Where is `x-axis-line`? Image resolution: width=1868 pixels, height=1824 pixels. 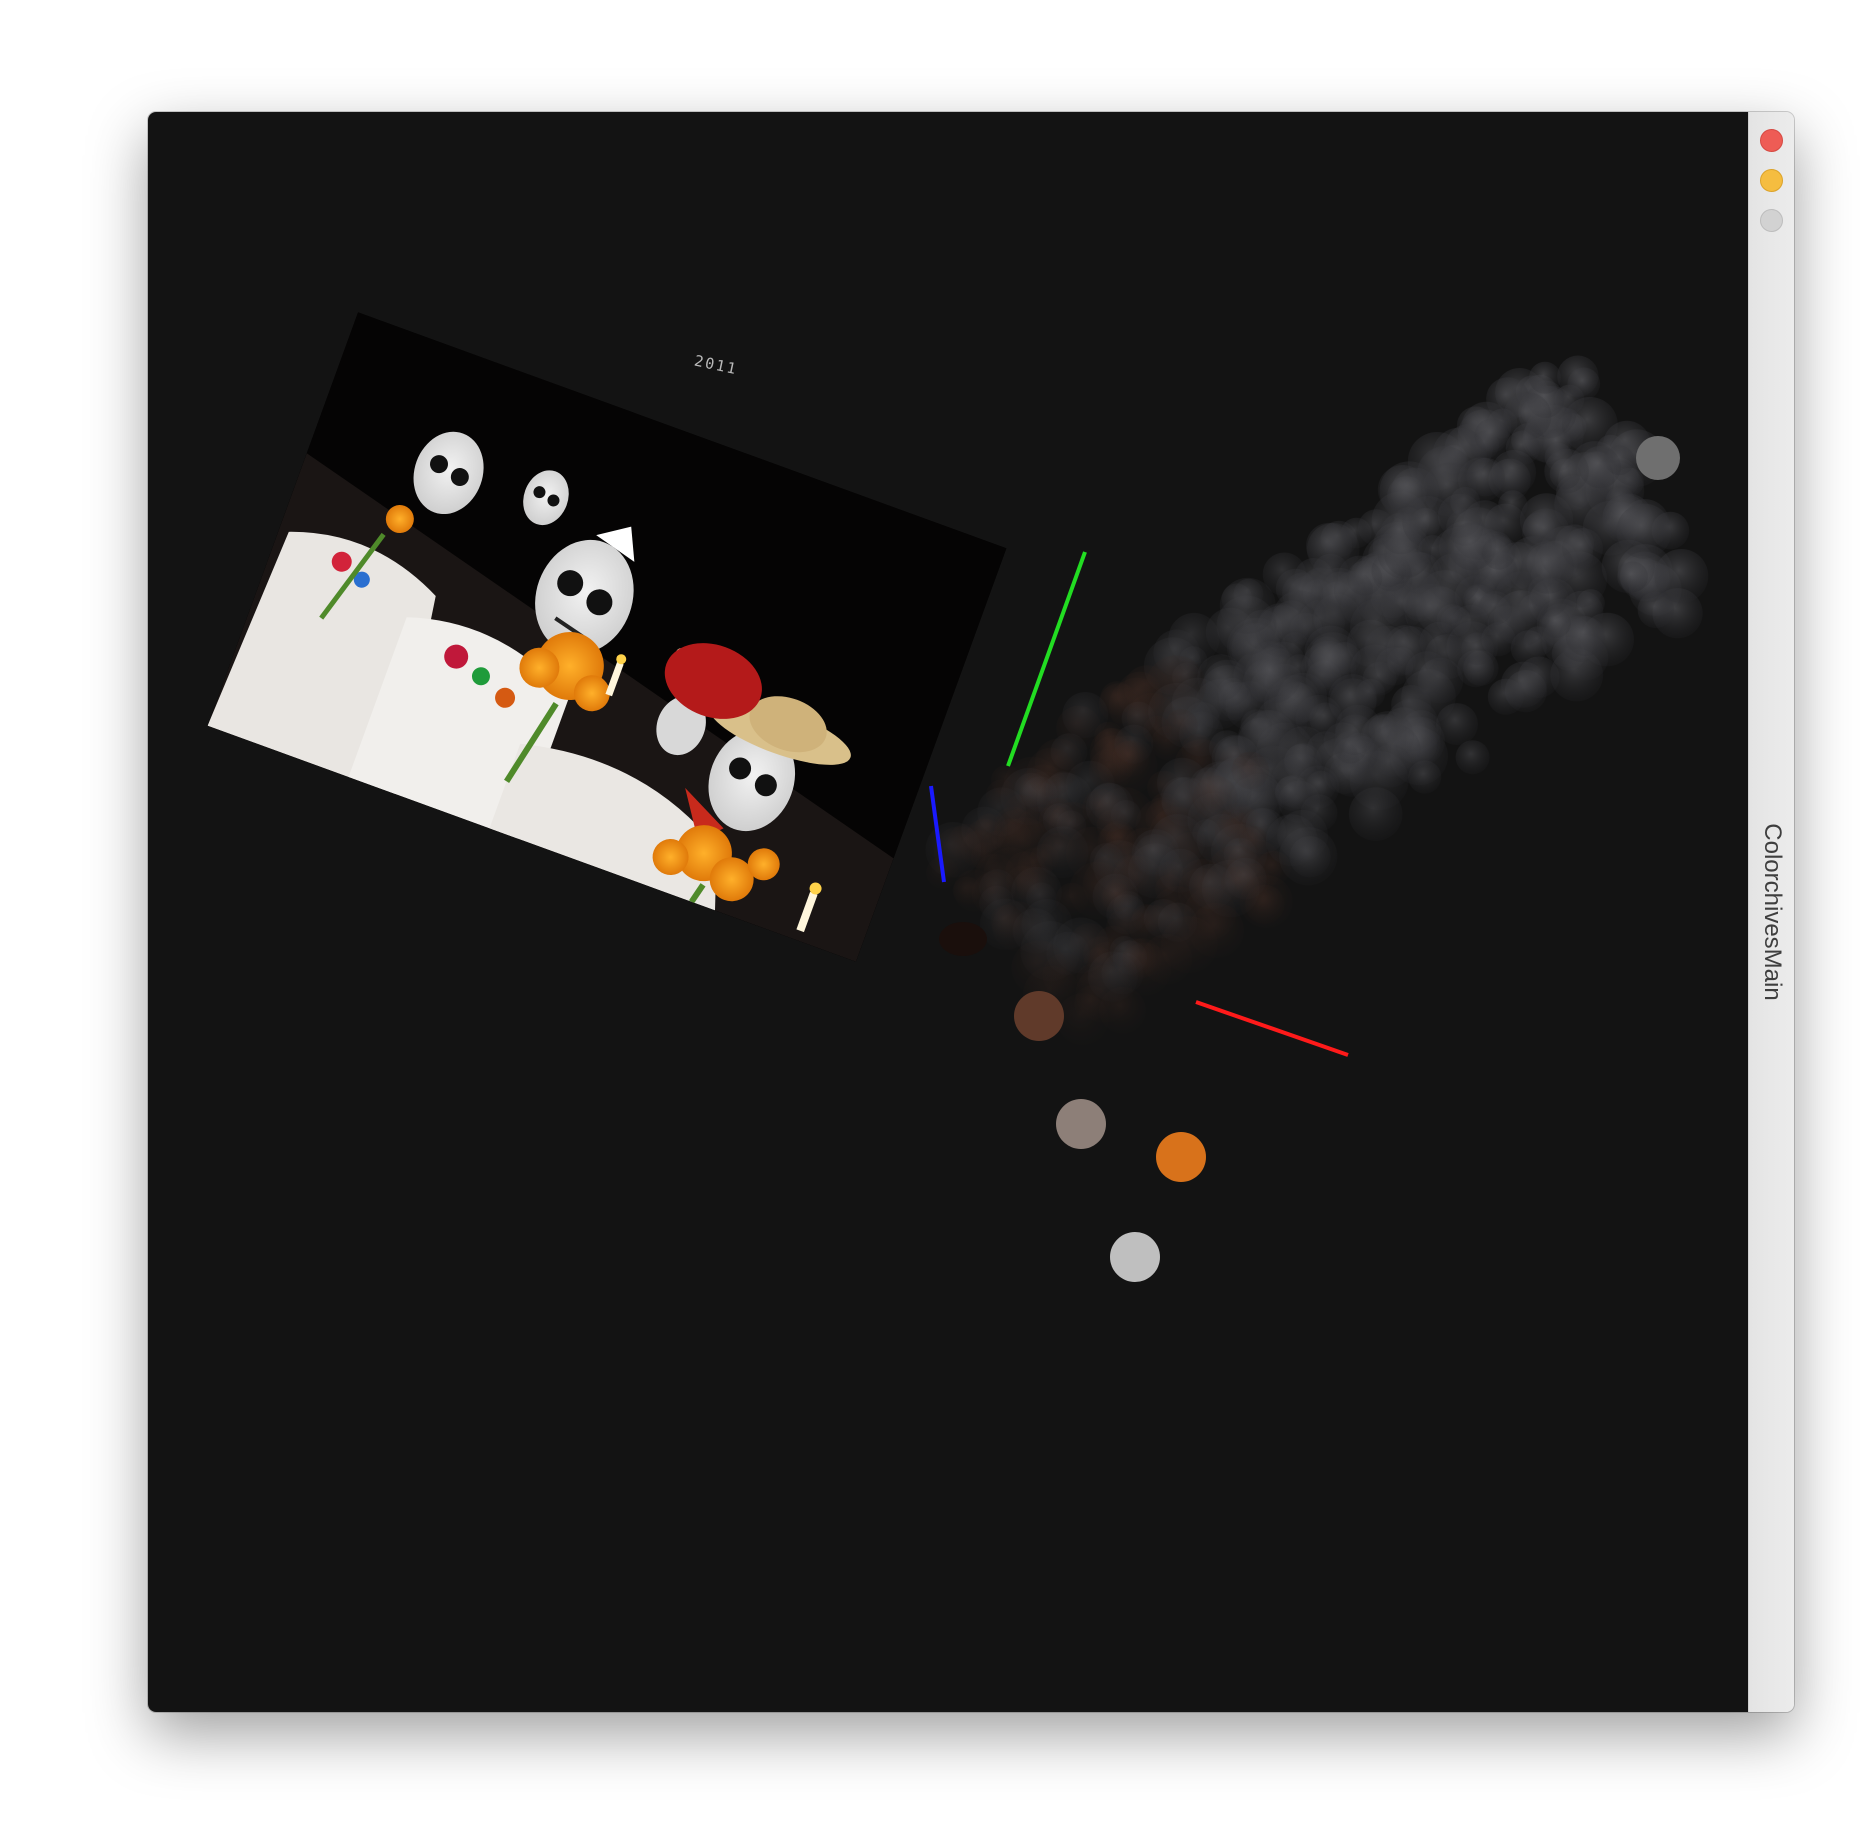
x-axis-line is located at coordinates (1272, 1028).